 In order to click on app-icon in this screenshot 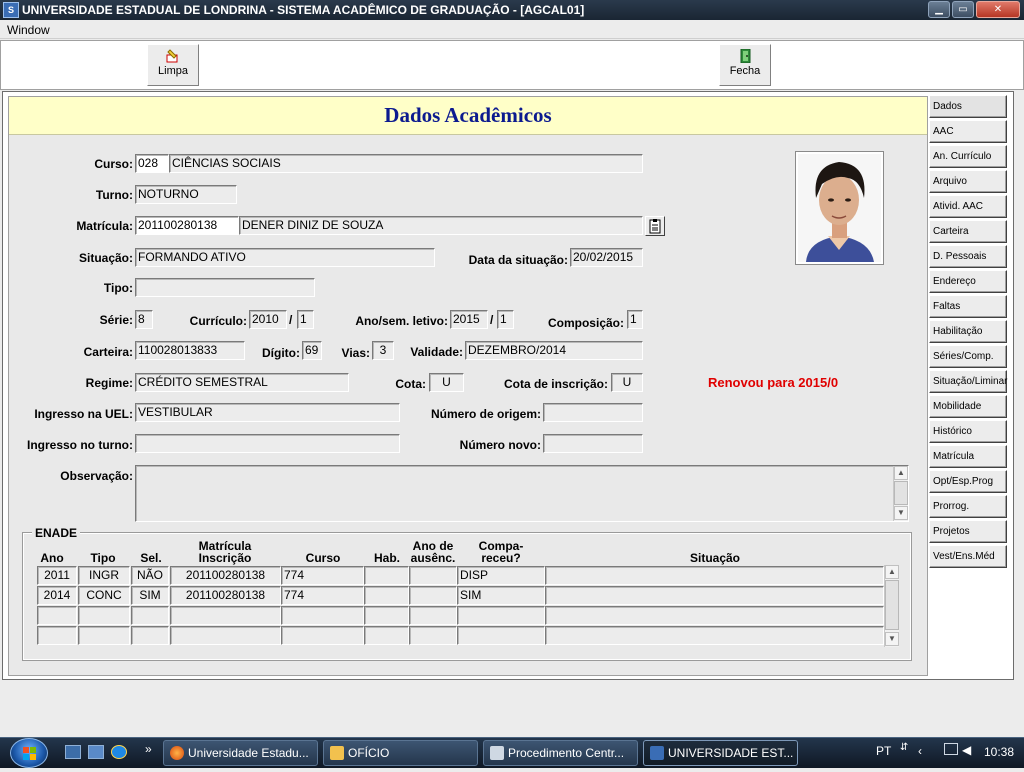, I will do `click(657, 753)`.